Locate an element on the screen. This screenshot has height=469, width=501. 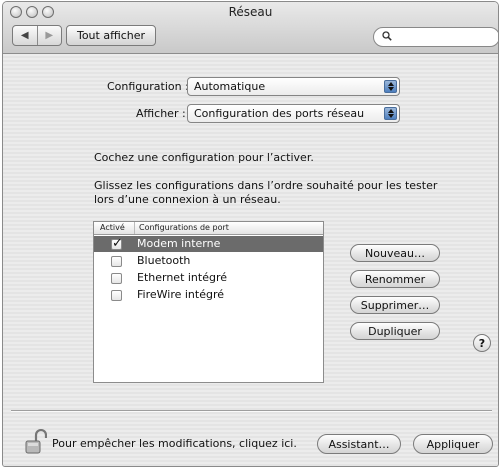
configuration-value: Automatique is located at coordinates (230, 86).